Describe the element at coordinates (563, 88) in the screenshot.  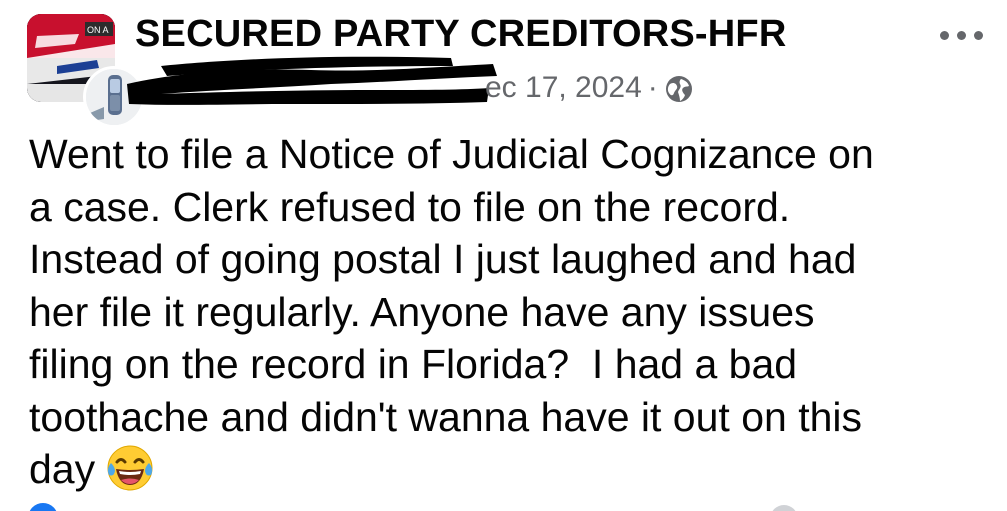
I see `post-timestamp: ec 17, 2024` at that location.